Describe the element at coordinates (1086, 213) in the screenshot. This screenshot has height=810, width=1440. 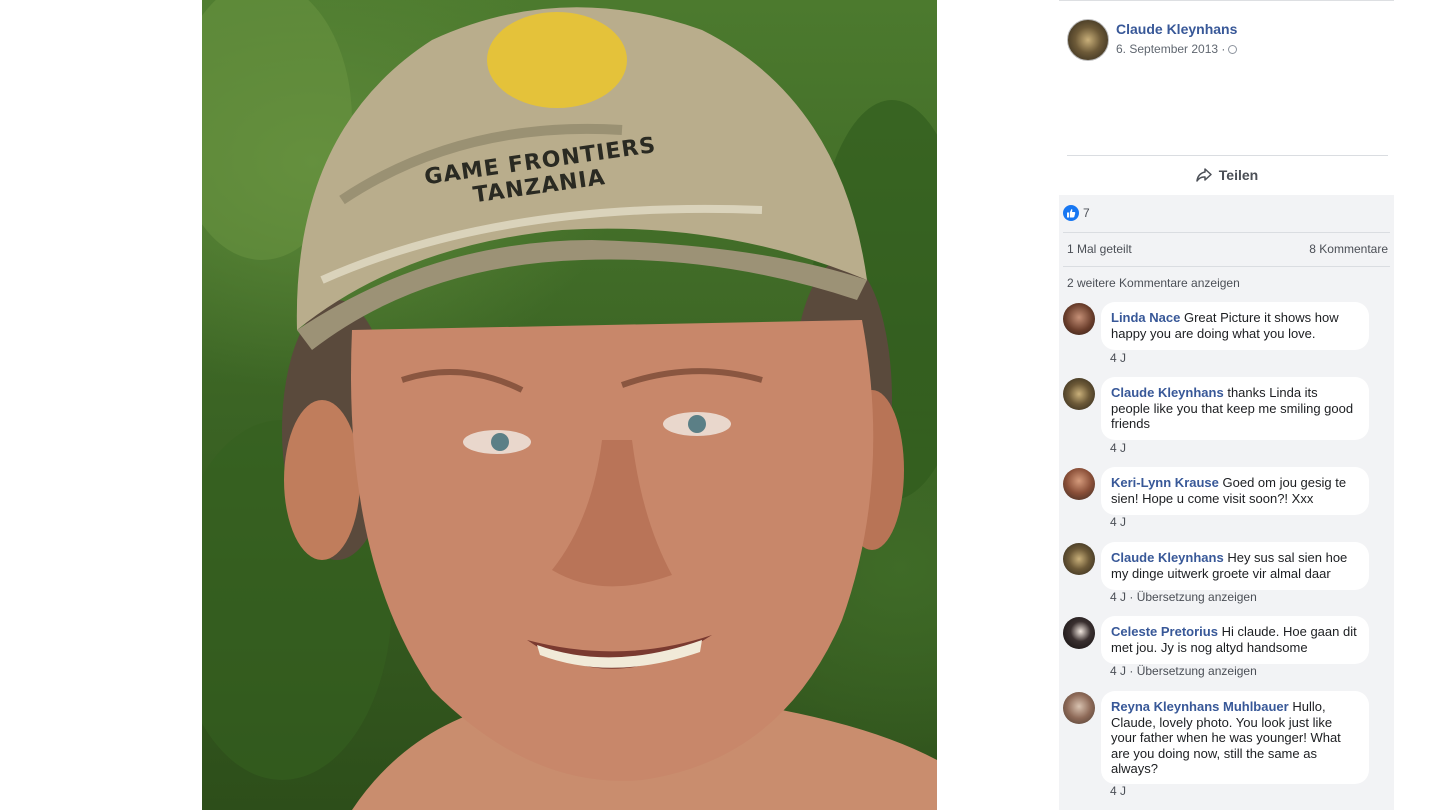
I see `like-count: 7` at that location.